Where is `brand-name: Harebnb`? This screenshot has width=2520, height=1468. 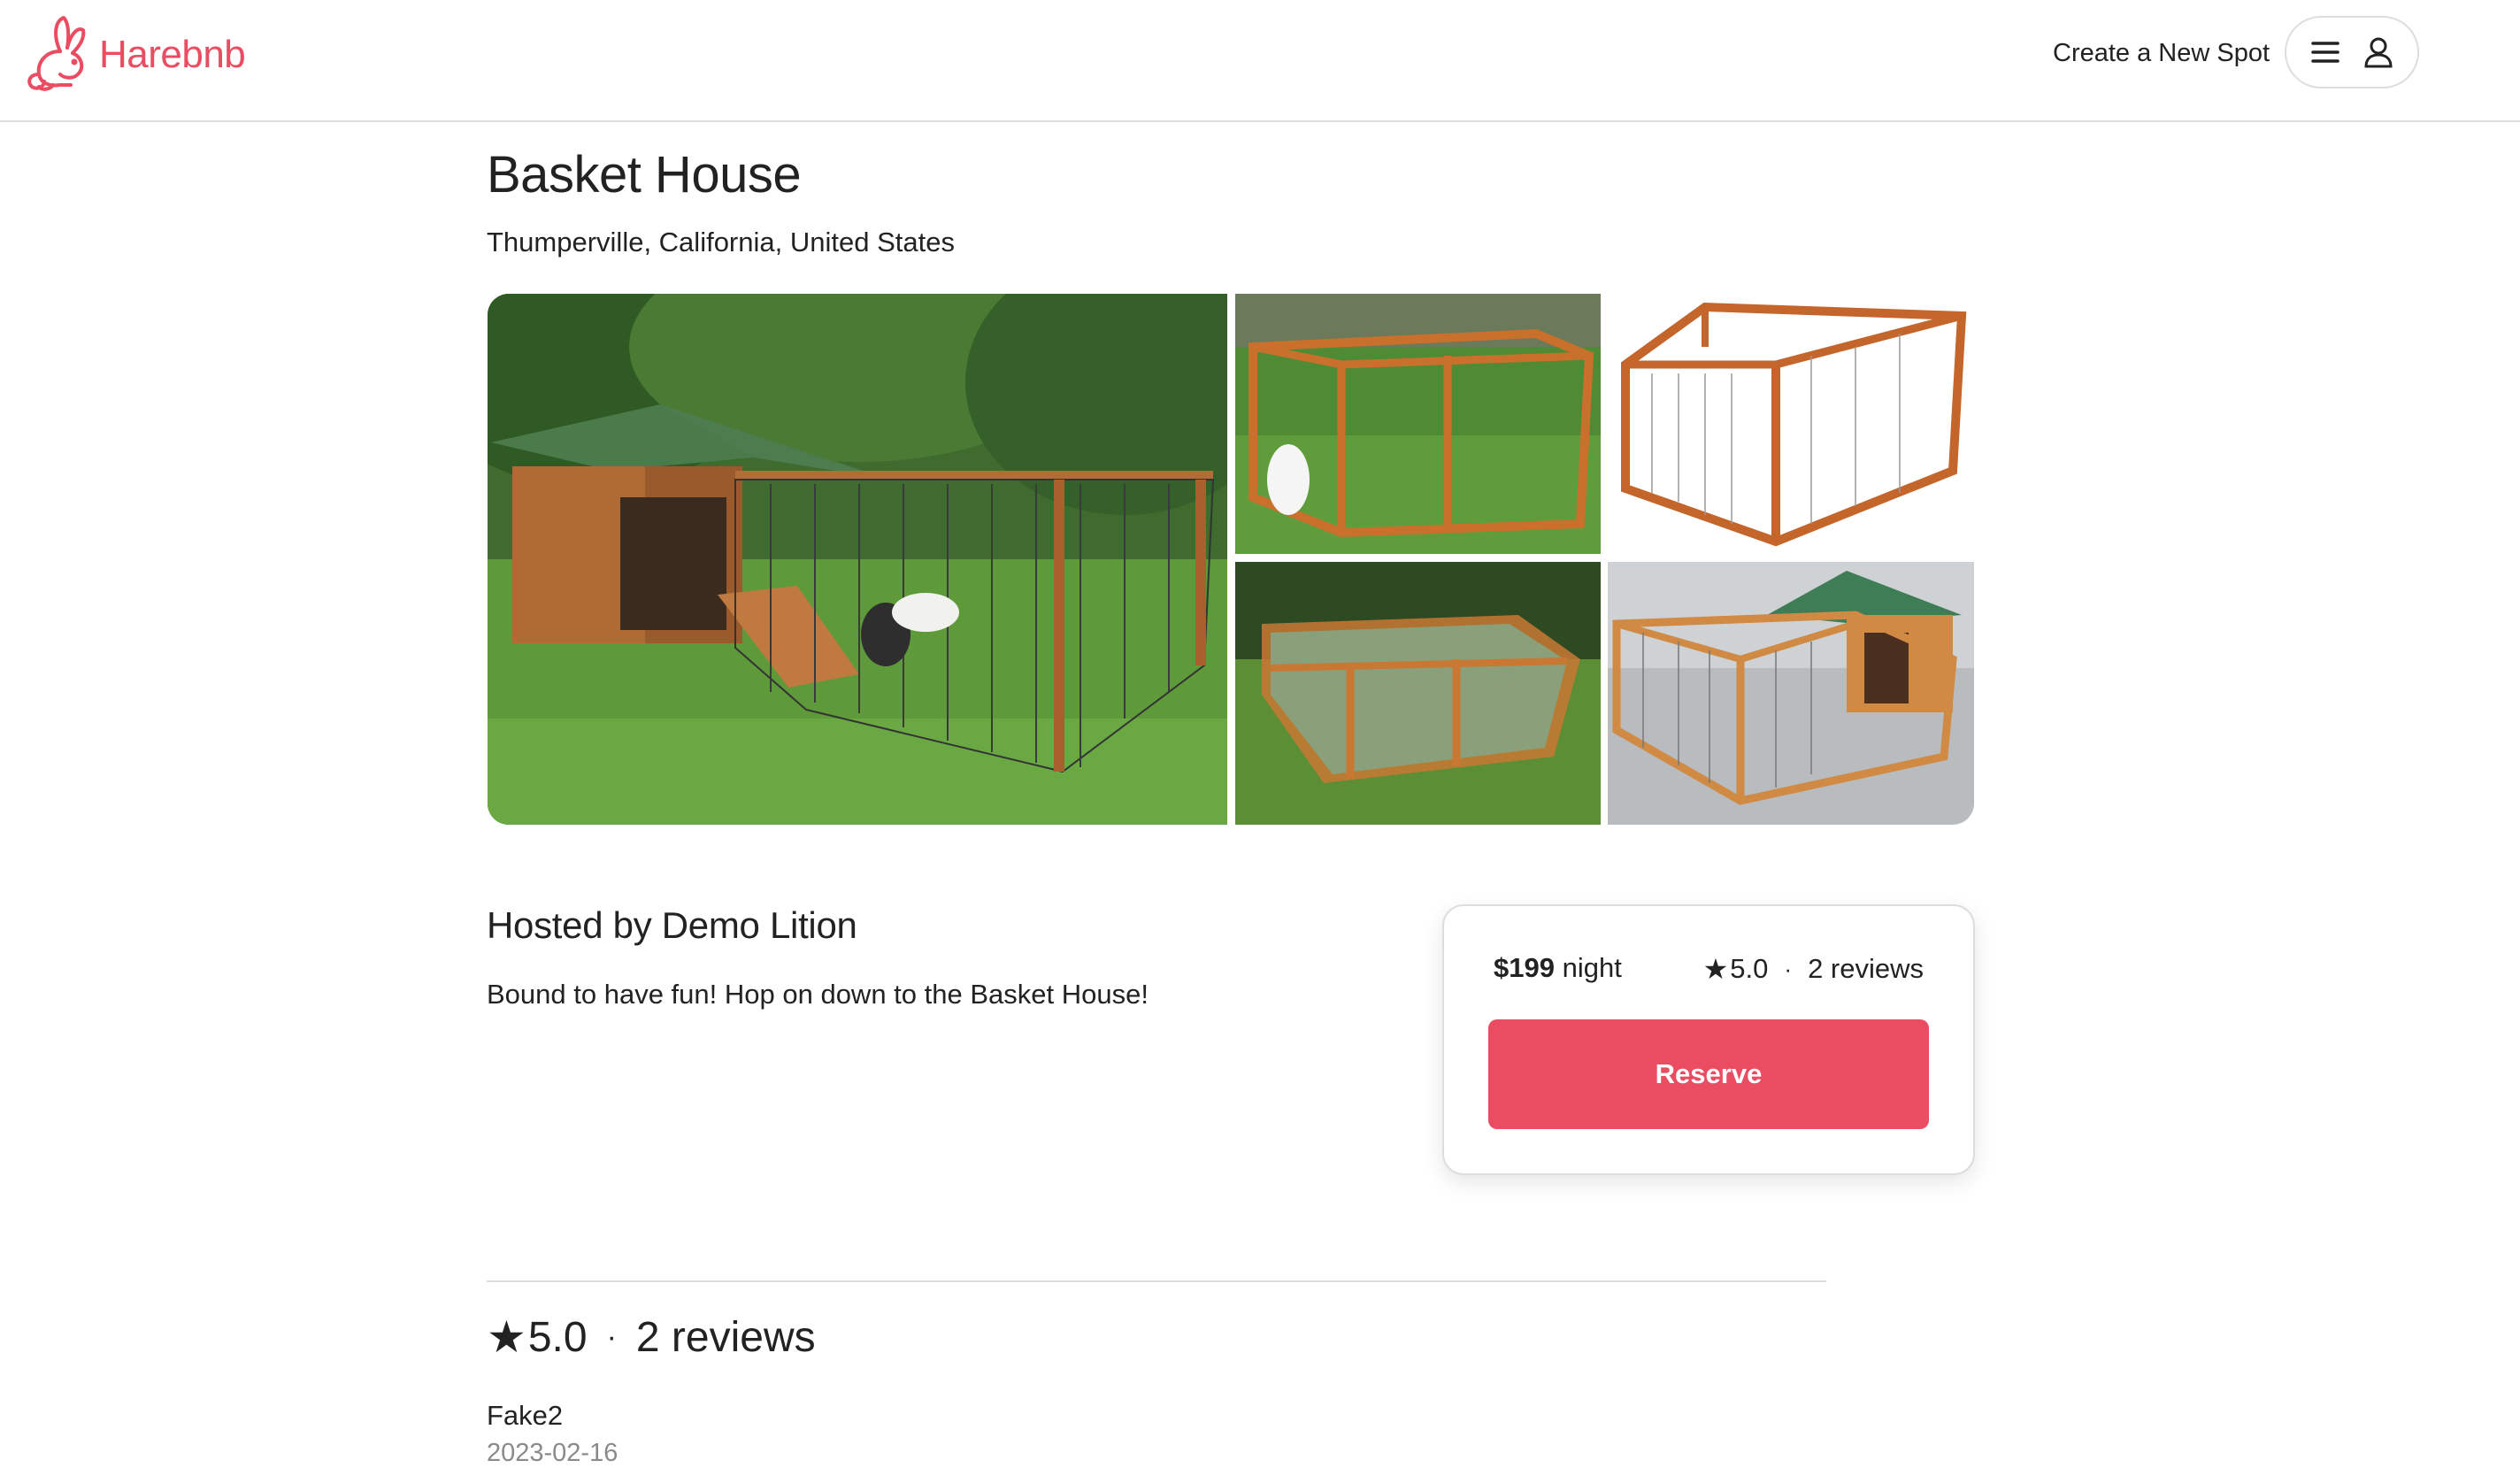 brand-name: Harebnb is located at coordinates (172, 54).